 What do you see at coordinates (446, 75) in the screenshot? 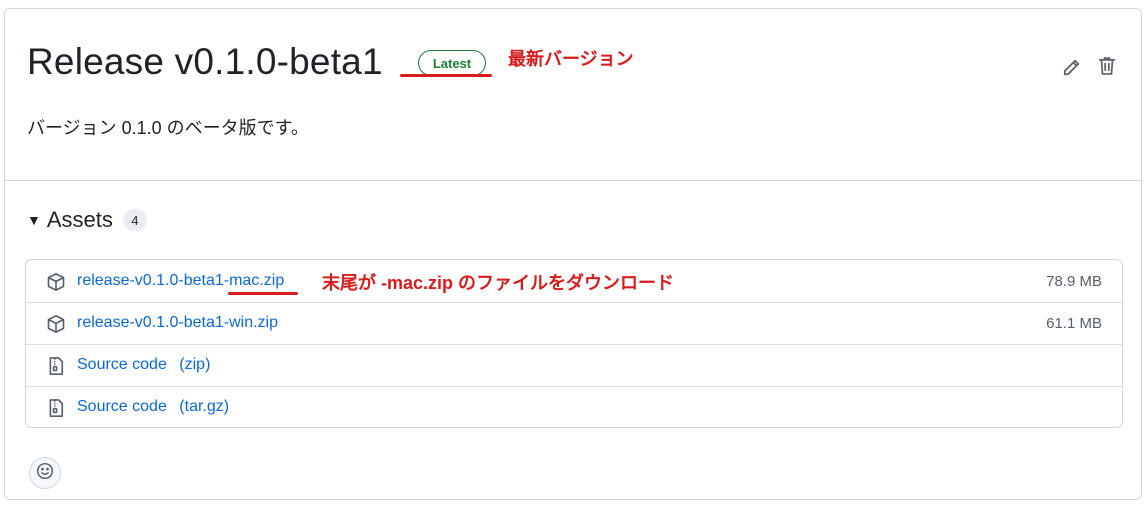
I see `latest-annotation-underline` at bounding box center [446, 75].